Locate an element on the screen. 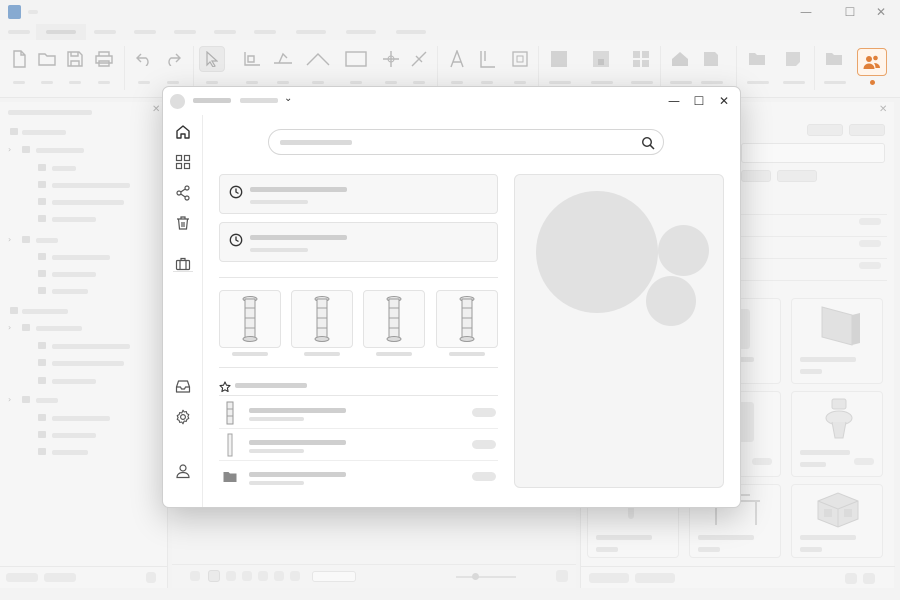 This screenshot has width=900, height=600. folder-alt-icon is located at coordinates (834, 59).